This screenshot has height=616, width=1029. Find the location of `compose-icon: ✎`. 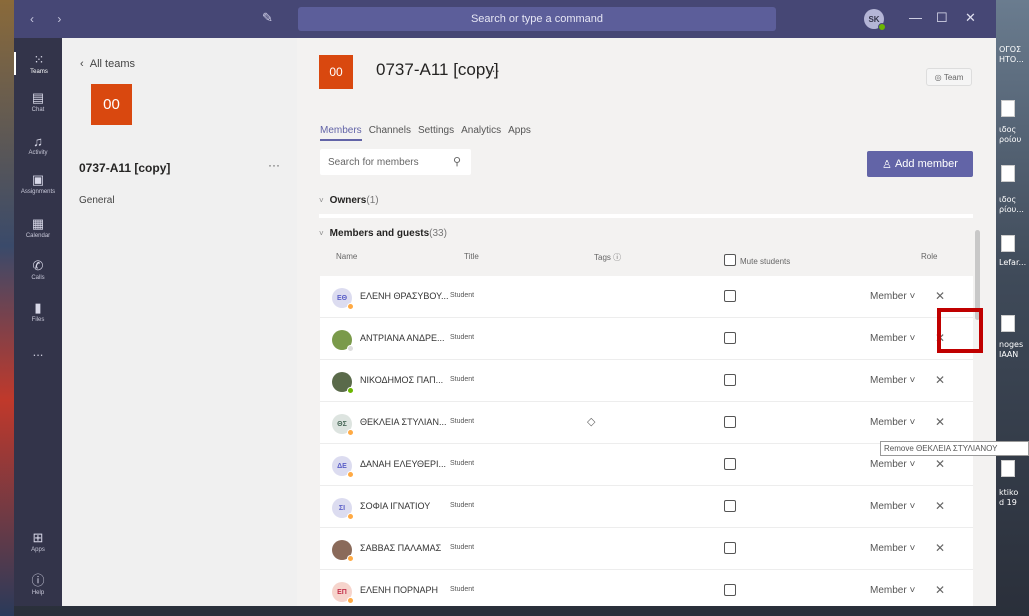

compose-icon: ✎ is located at coordinates (267, 18).